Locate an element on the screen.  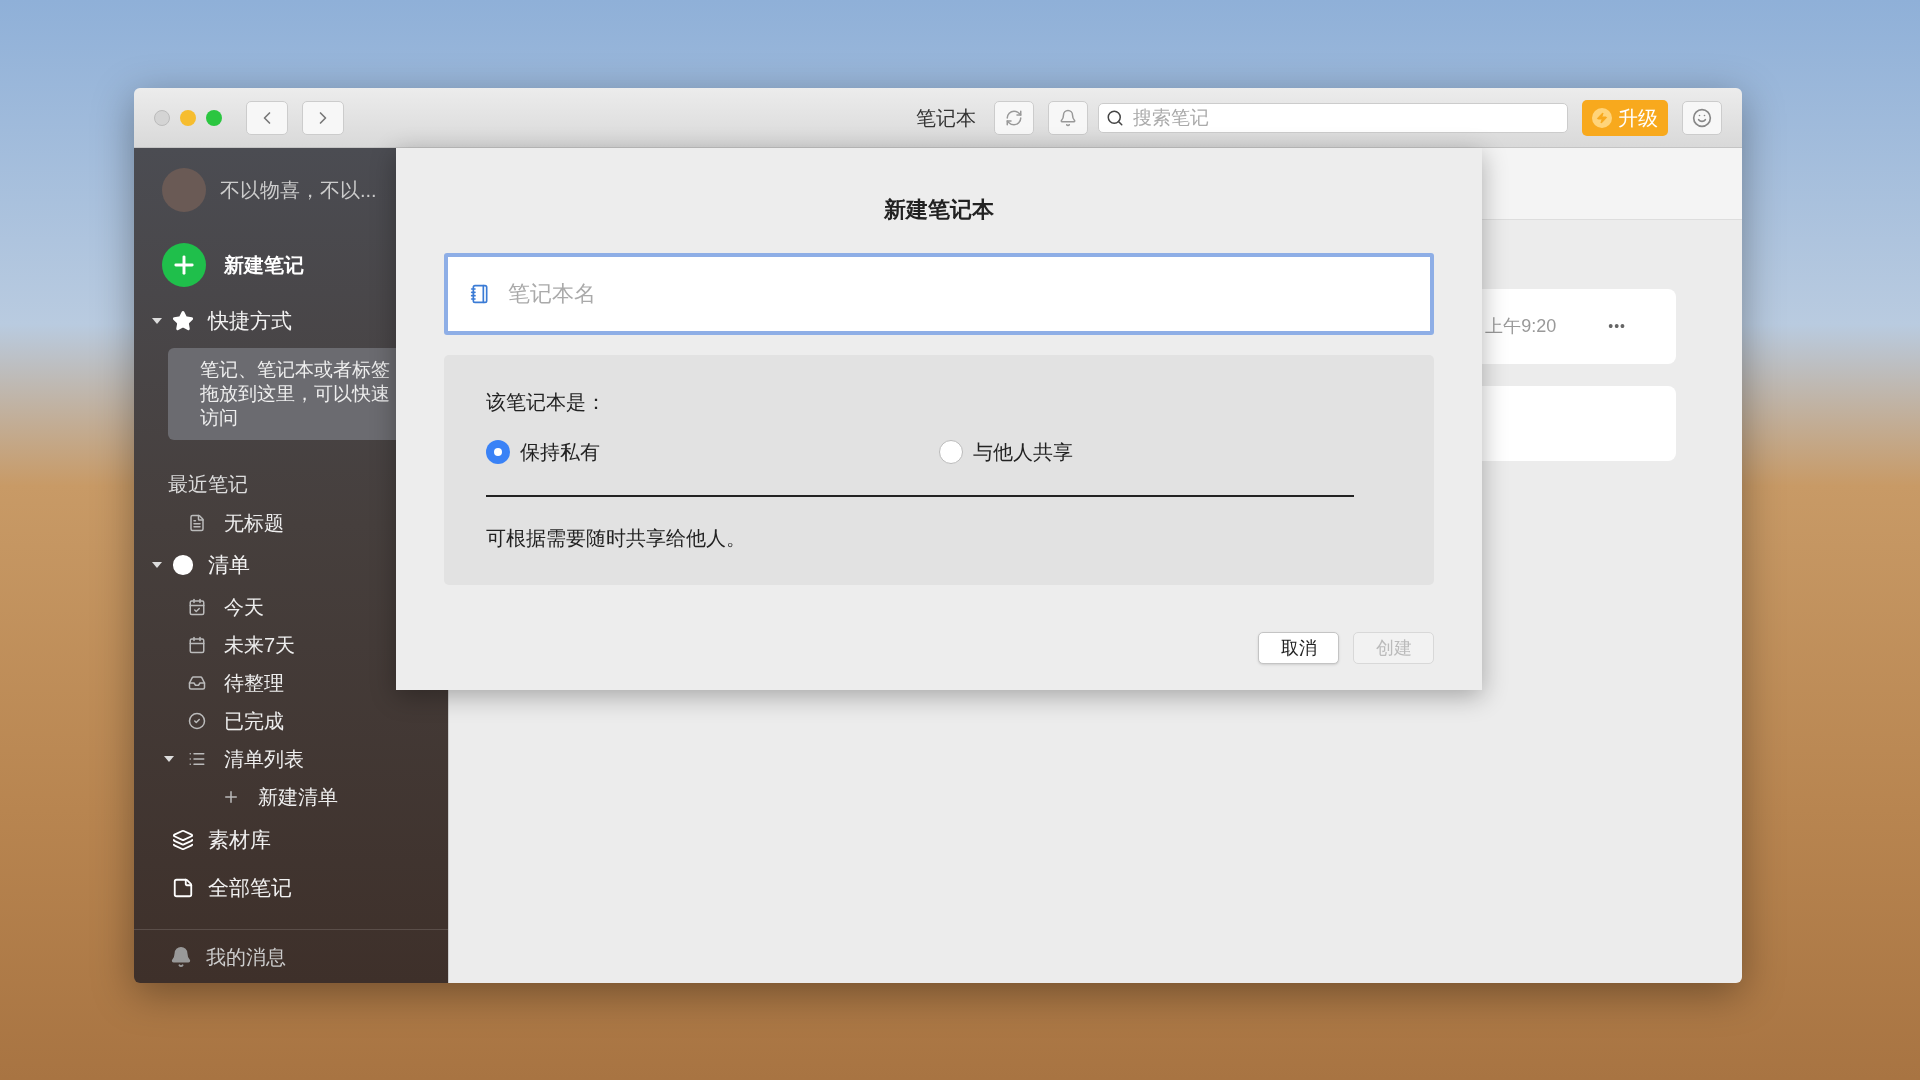
inbox-icon is located at coordinates (197, 683).